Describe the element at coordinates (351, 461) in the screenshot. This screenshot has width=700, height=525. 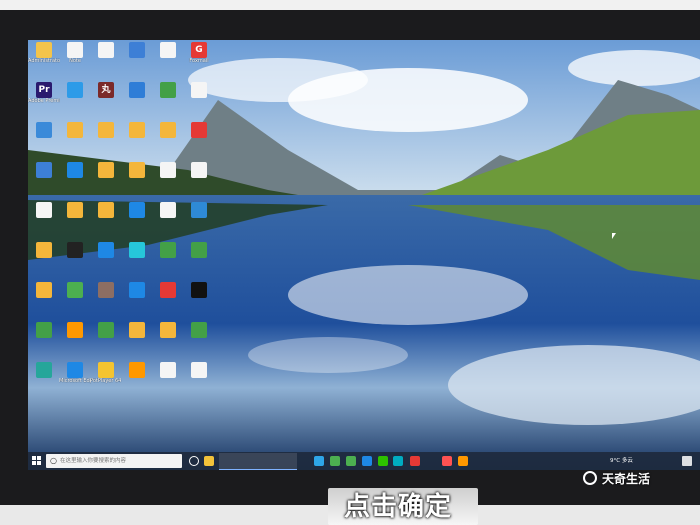
I see `app-green-icon` at that location.